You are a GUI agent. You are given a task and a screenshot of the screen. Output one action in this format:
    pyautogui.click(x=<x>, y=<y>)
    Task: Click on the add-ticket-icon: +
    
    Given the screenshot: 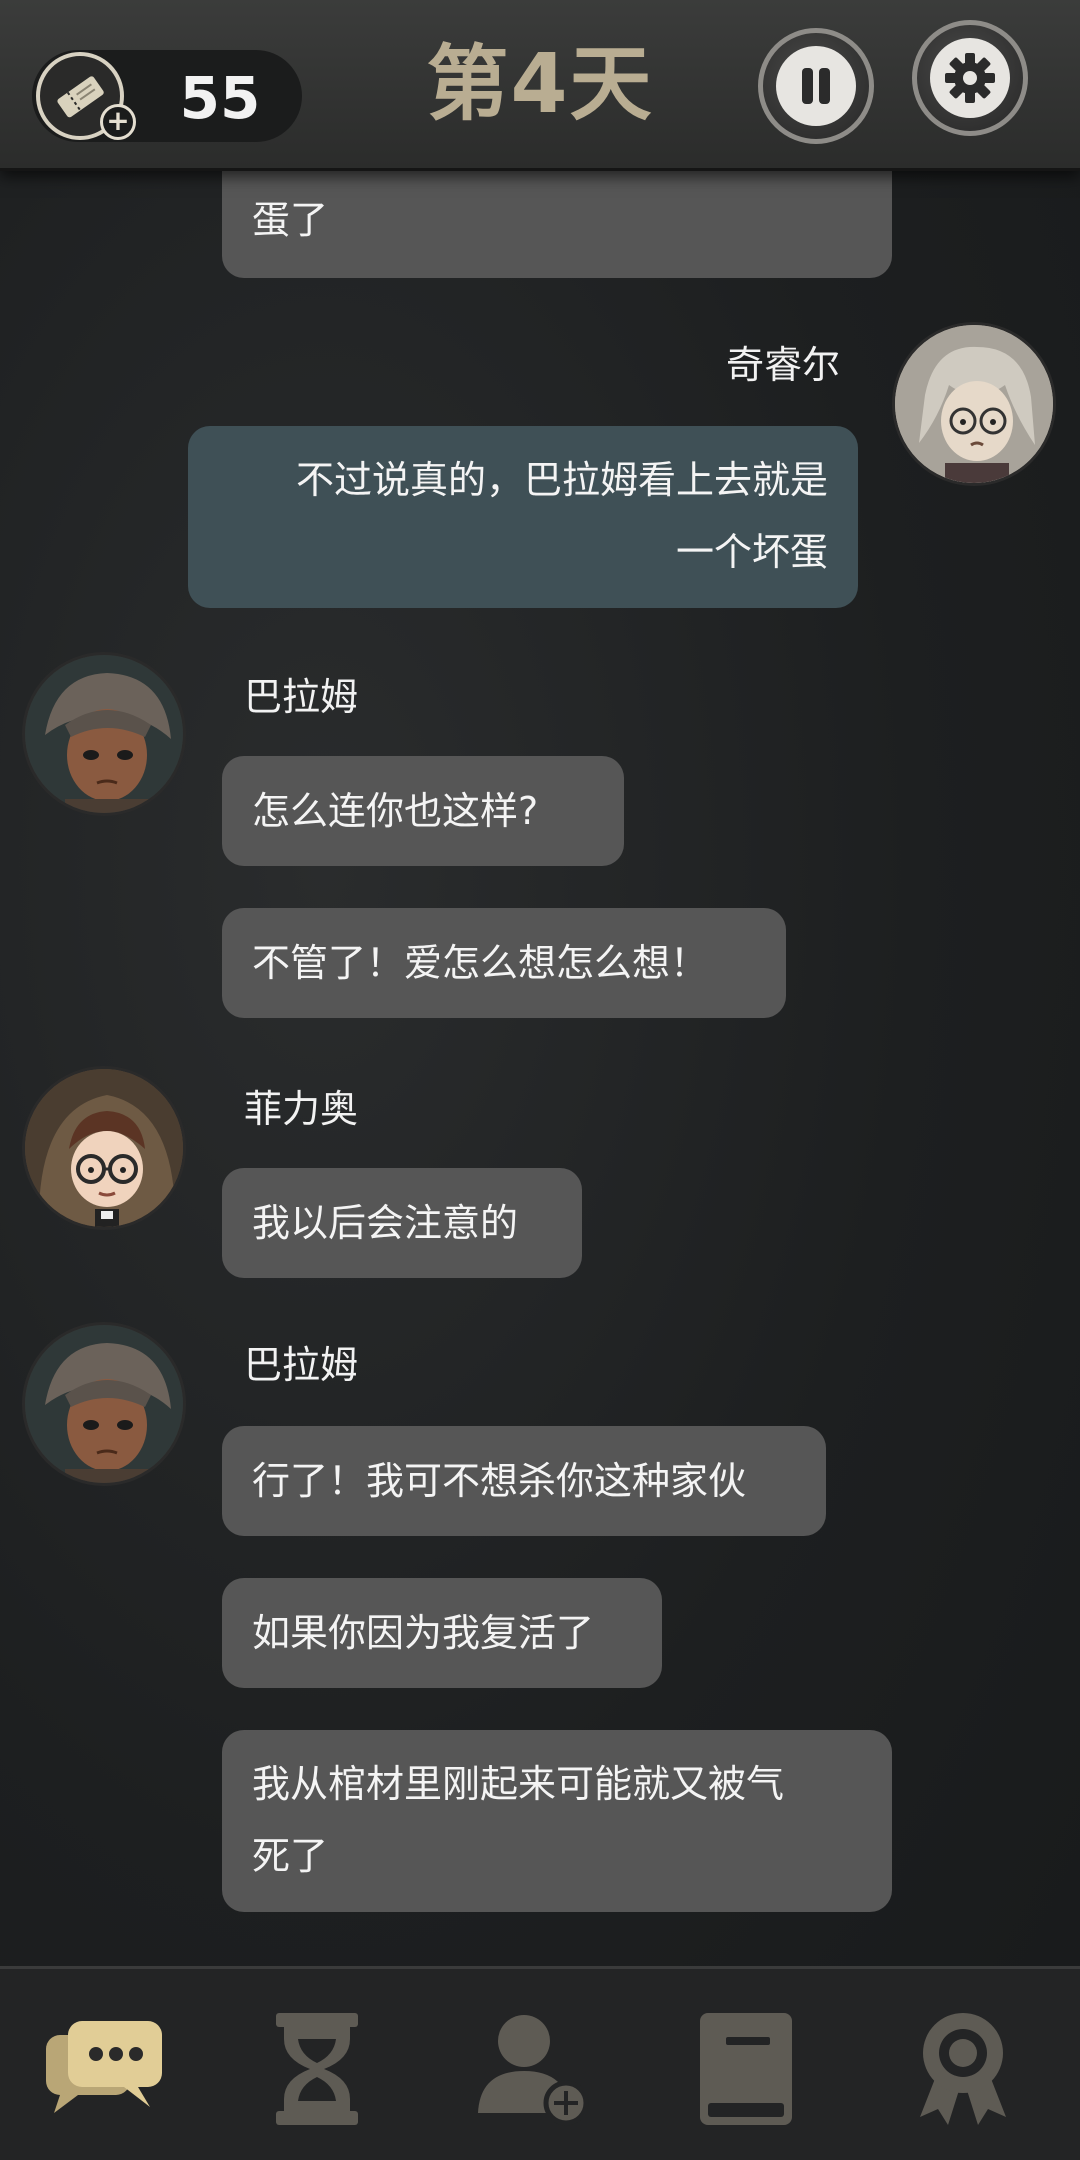 What is the action you would take?
    pyautogui.click(x=118, y=122)
    